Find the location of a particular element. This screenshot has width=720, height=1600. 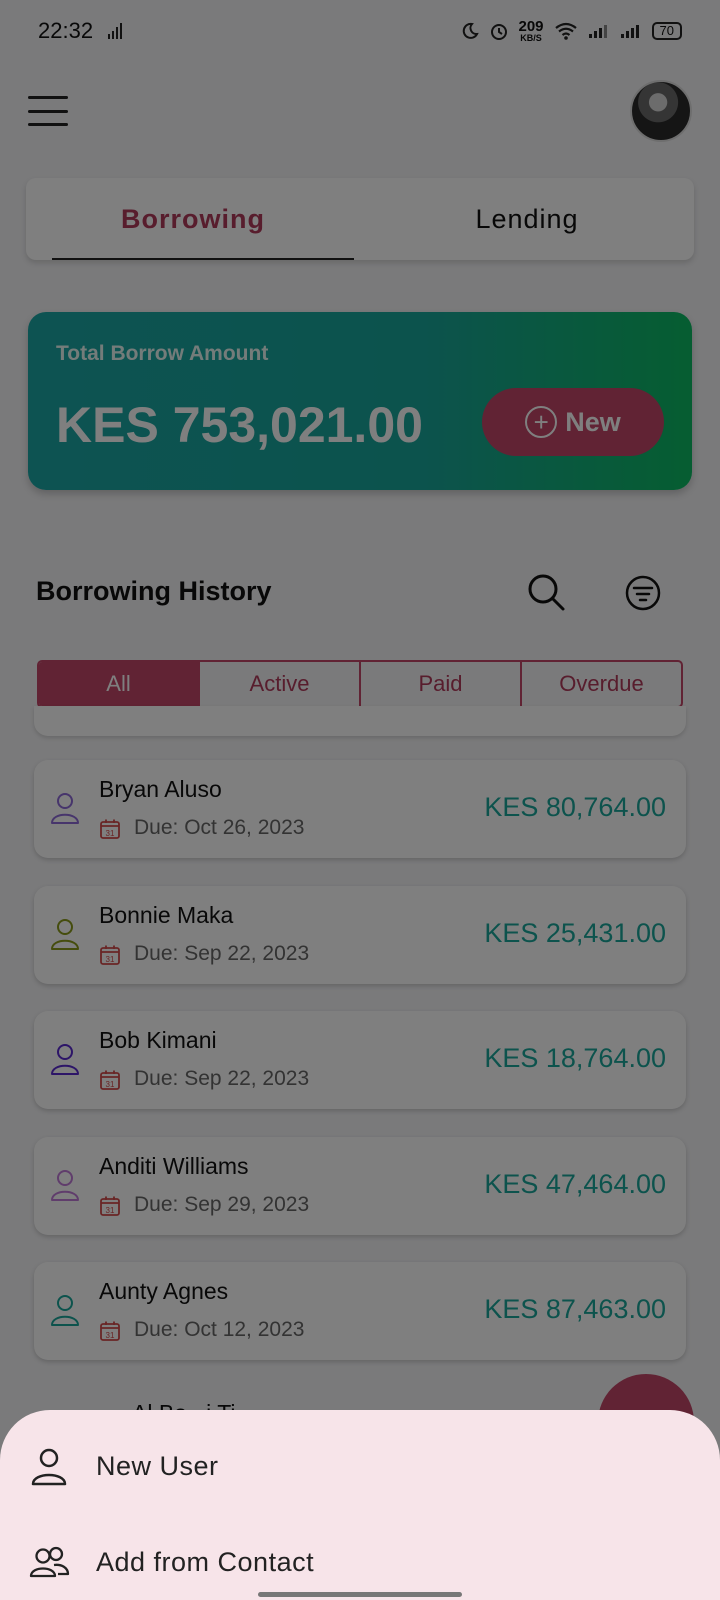

new-user-label: New User is located at coordinates (157, 1465).